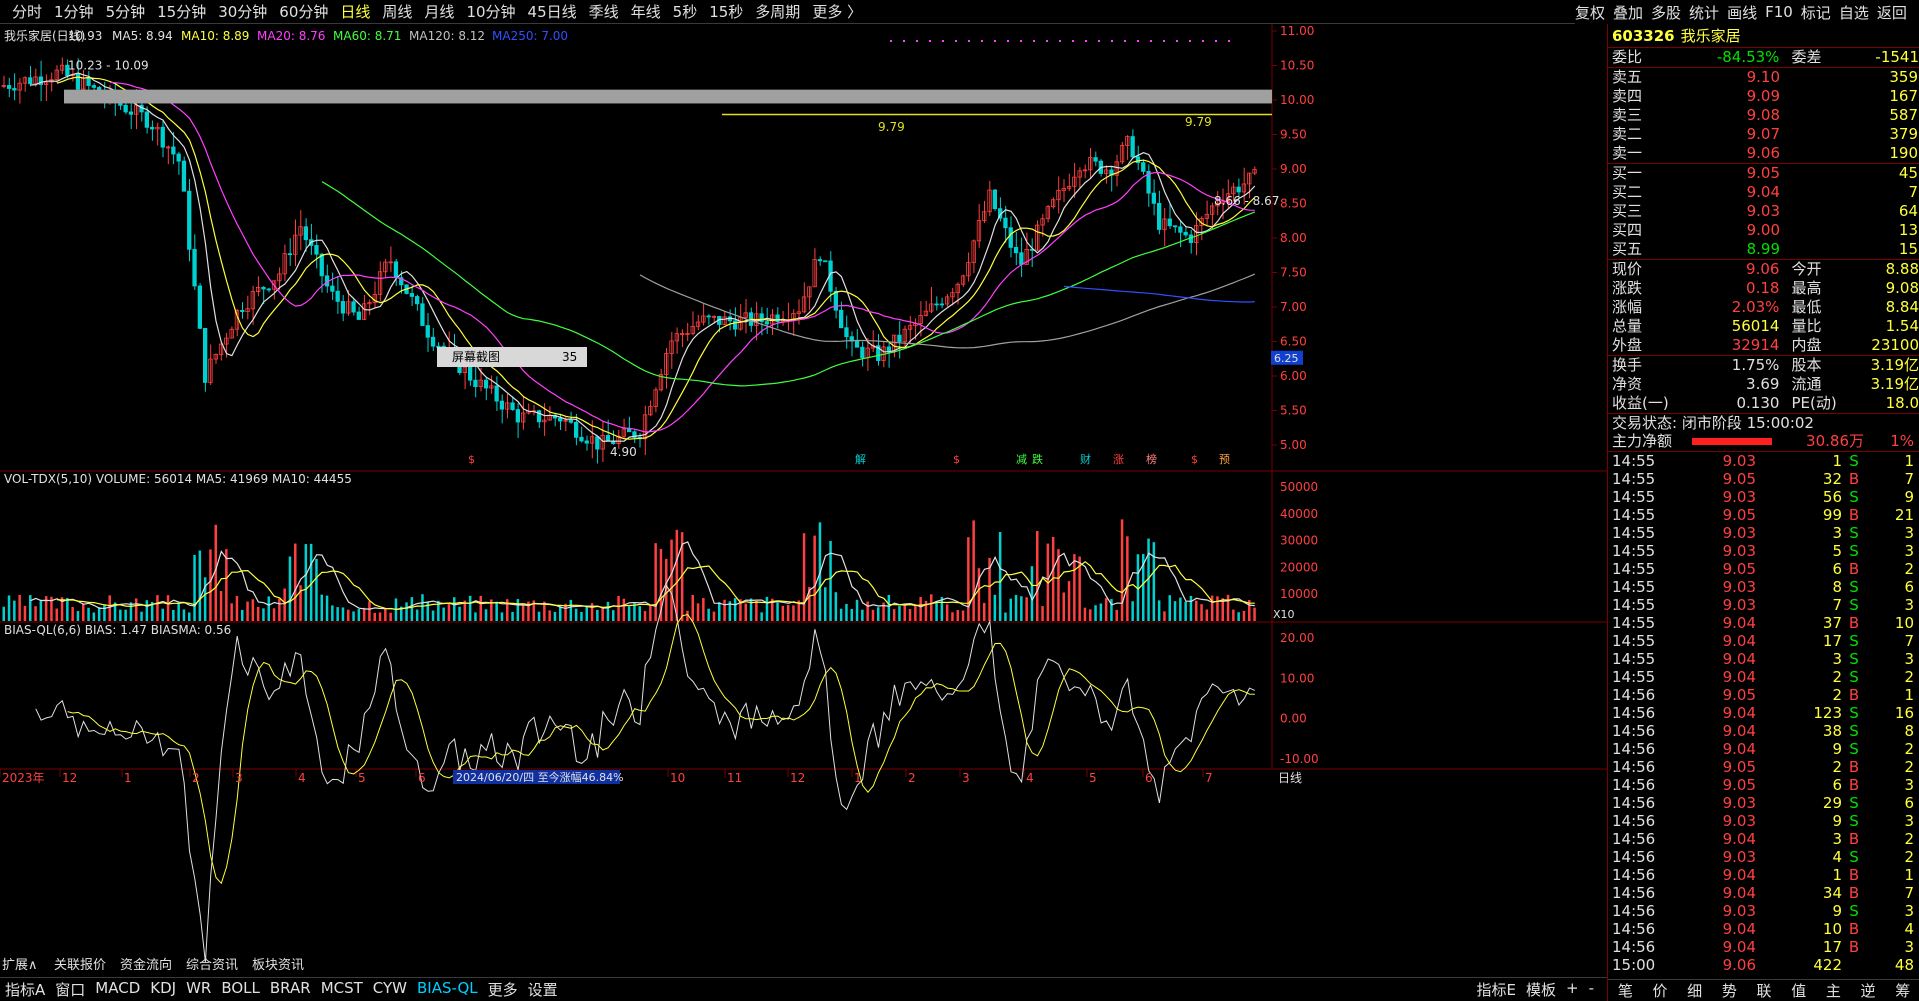  What do you see at coordinates (1628, 12) in the screenshot?
I see `tool-1: 叠加` at bounding box center [1628, 12].